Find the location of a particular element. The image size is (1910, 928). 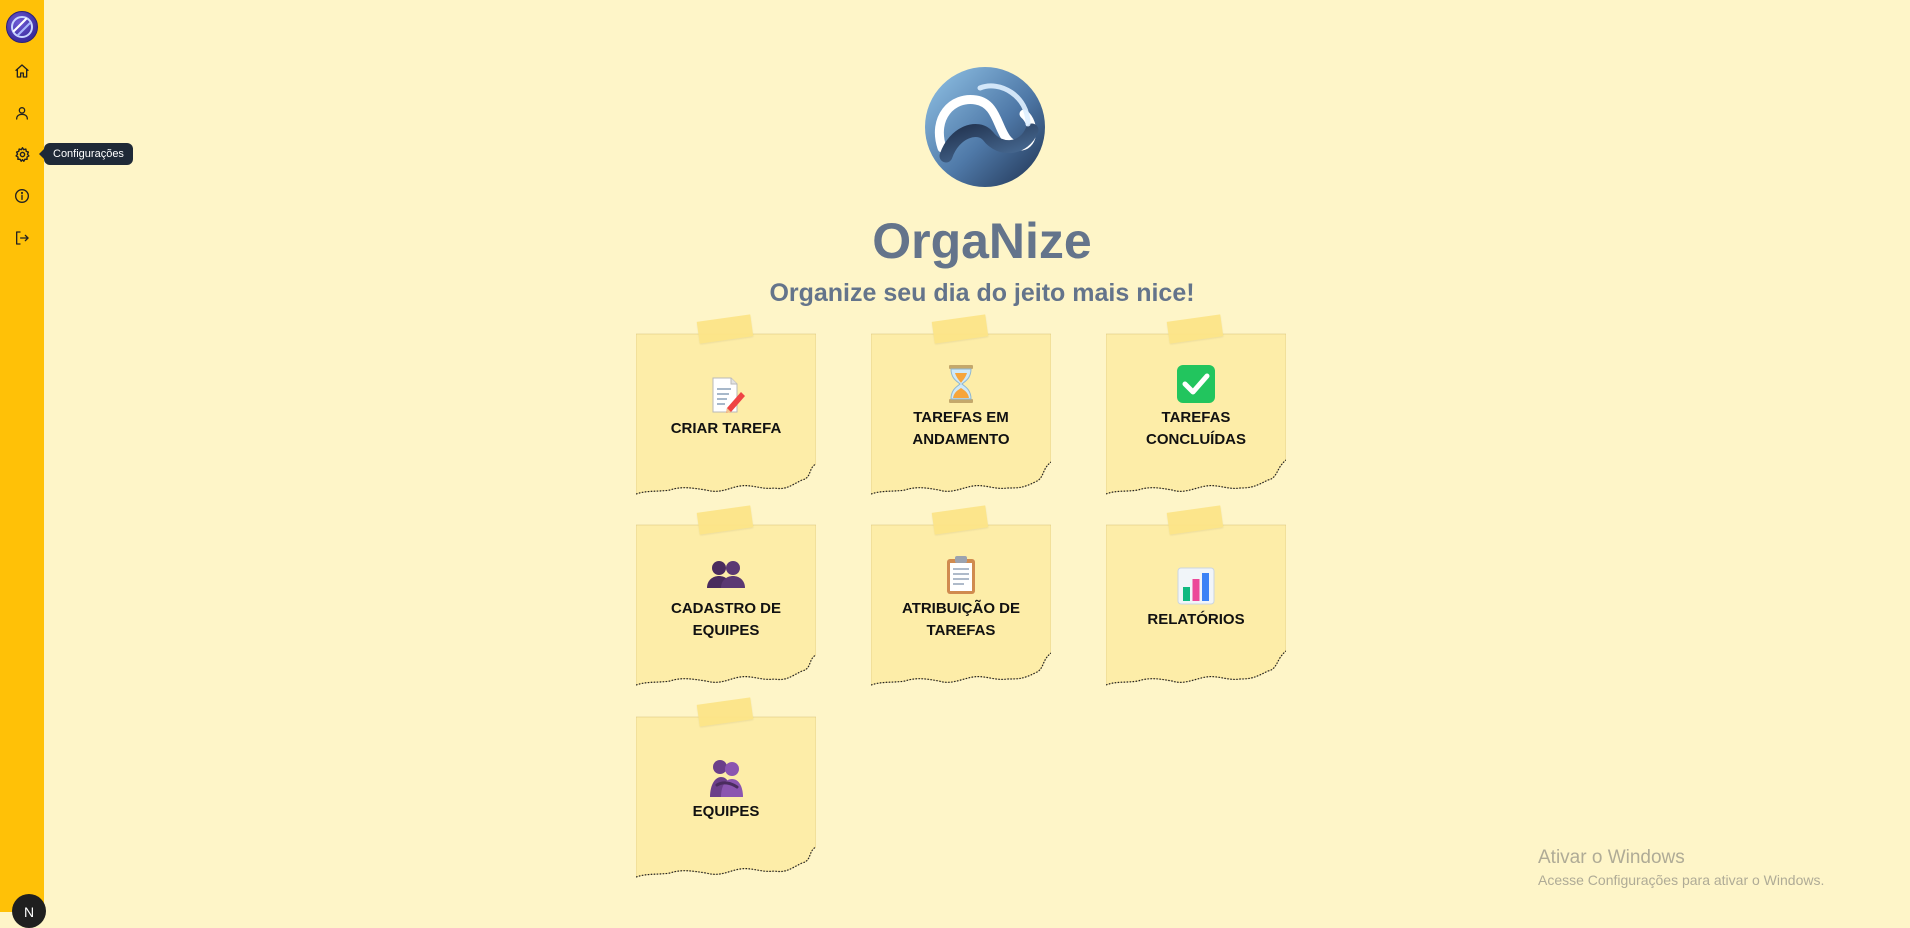

card-tarefas-em-andamento: TAREFAS EM ANDAMENTO is located at coordinates (961, 407).